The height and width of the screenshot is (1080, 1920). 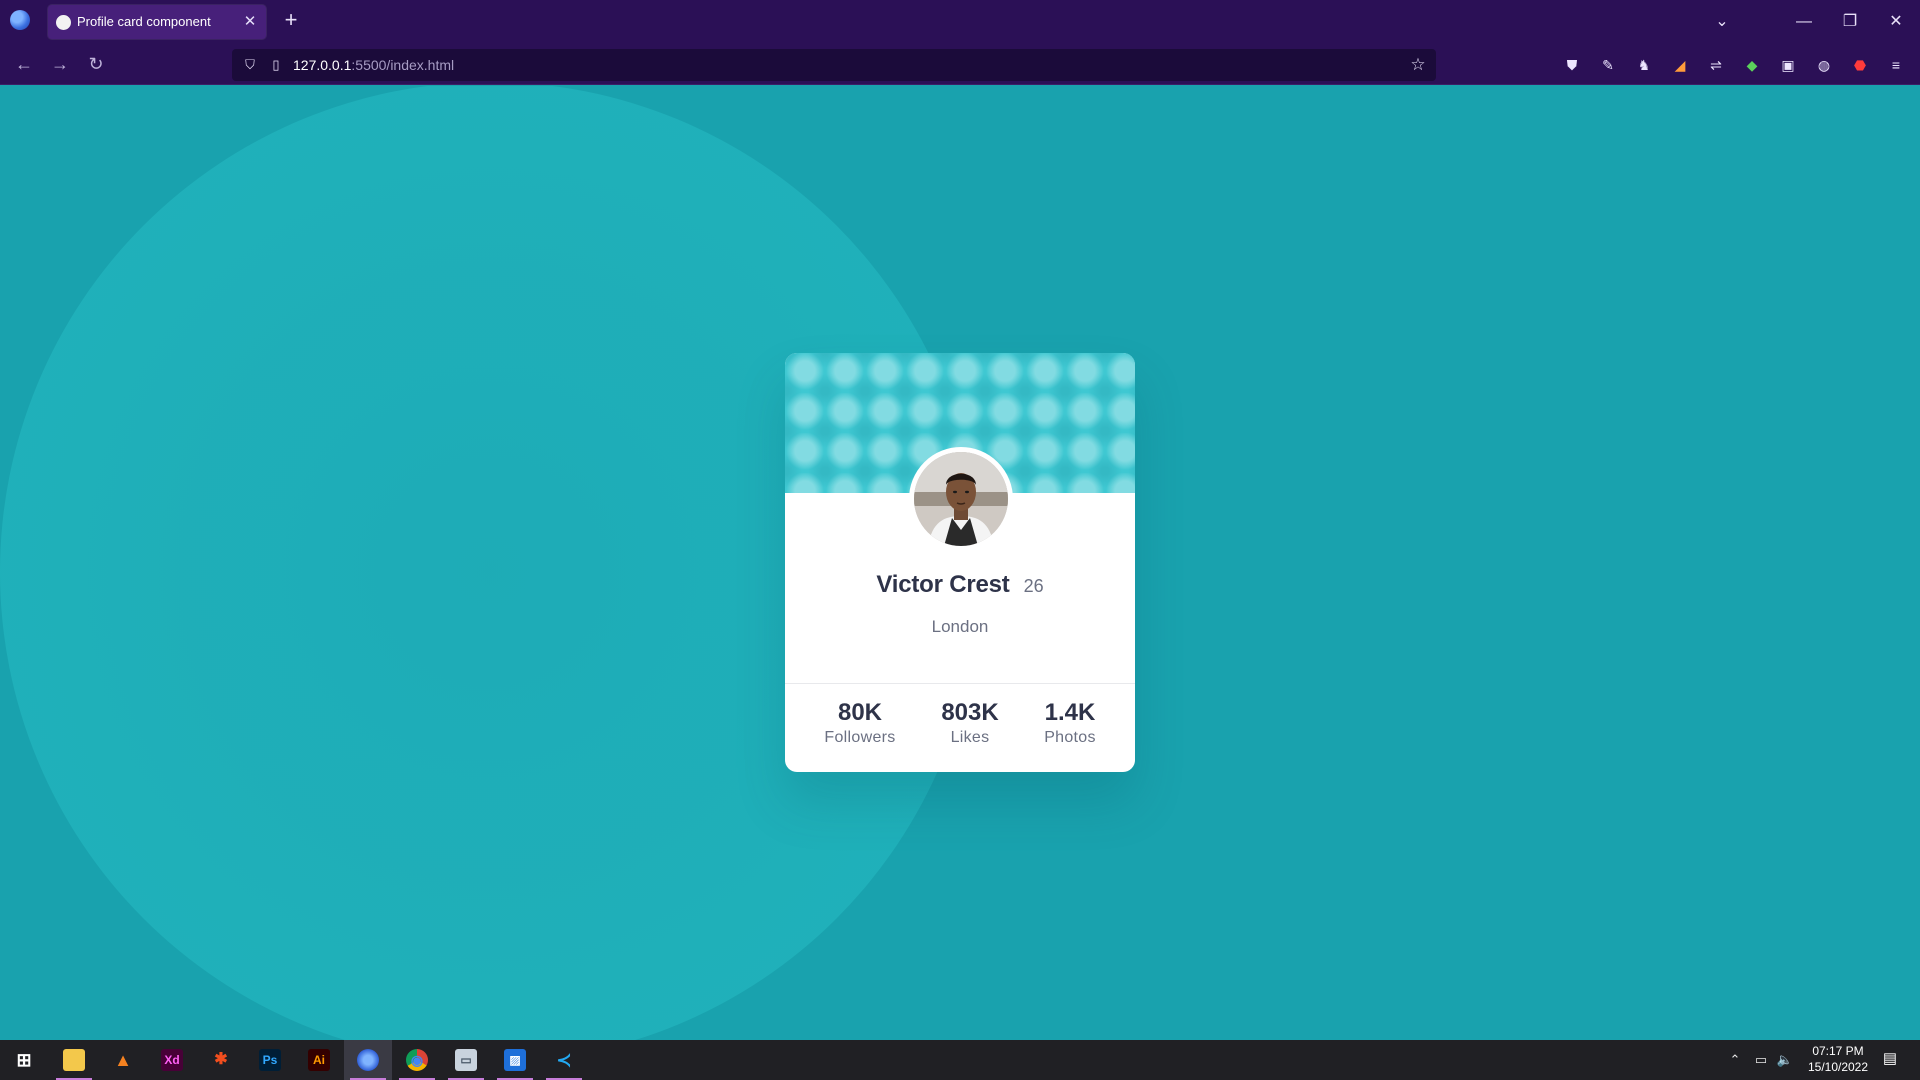 What do you see at coordinates (960, 626) in the screenshot?
I see `profile-city: London` at bounding box center [960, 626].